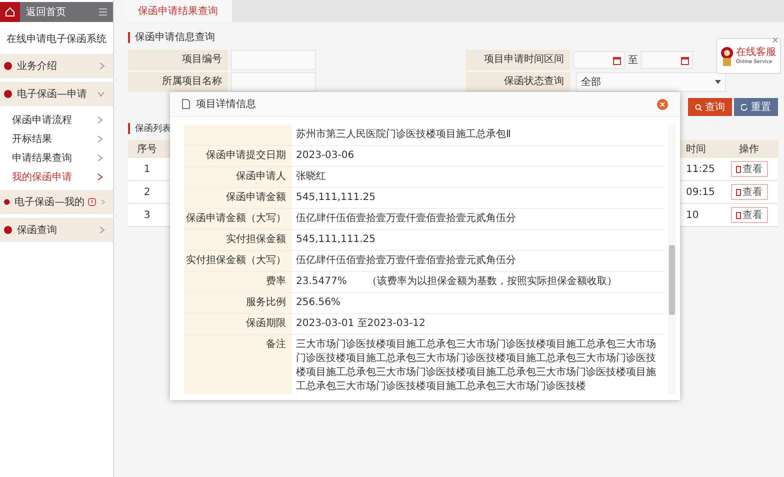  What do you see at coordinates (727, 56) in the screenshot?
I see `mascot-icon` at bounding box center [727, 56].